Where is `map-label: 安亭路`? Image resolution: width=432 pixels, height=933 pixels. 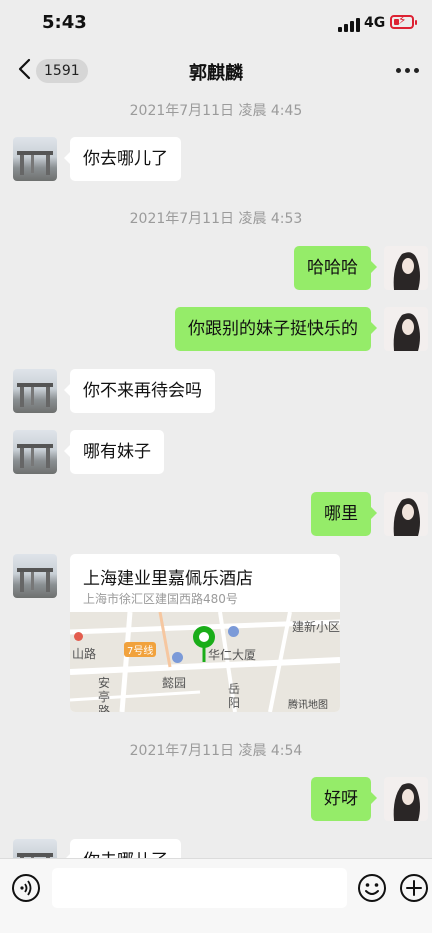
map-label: 安亭路 is located at coordinates (104, 694).